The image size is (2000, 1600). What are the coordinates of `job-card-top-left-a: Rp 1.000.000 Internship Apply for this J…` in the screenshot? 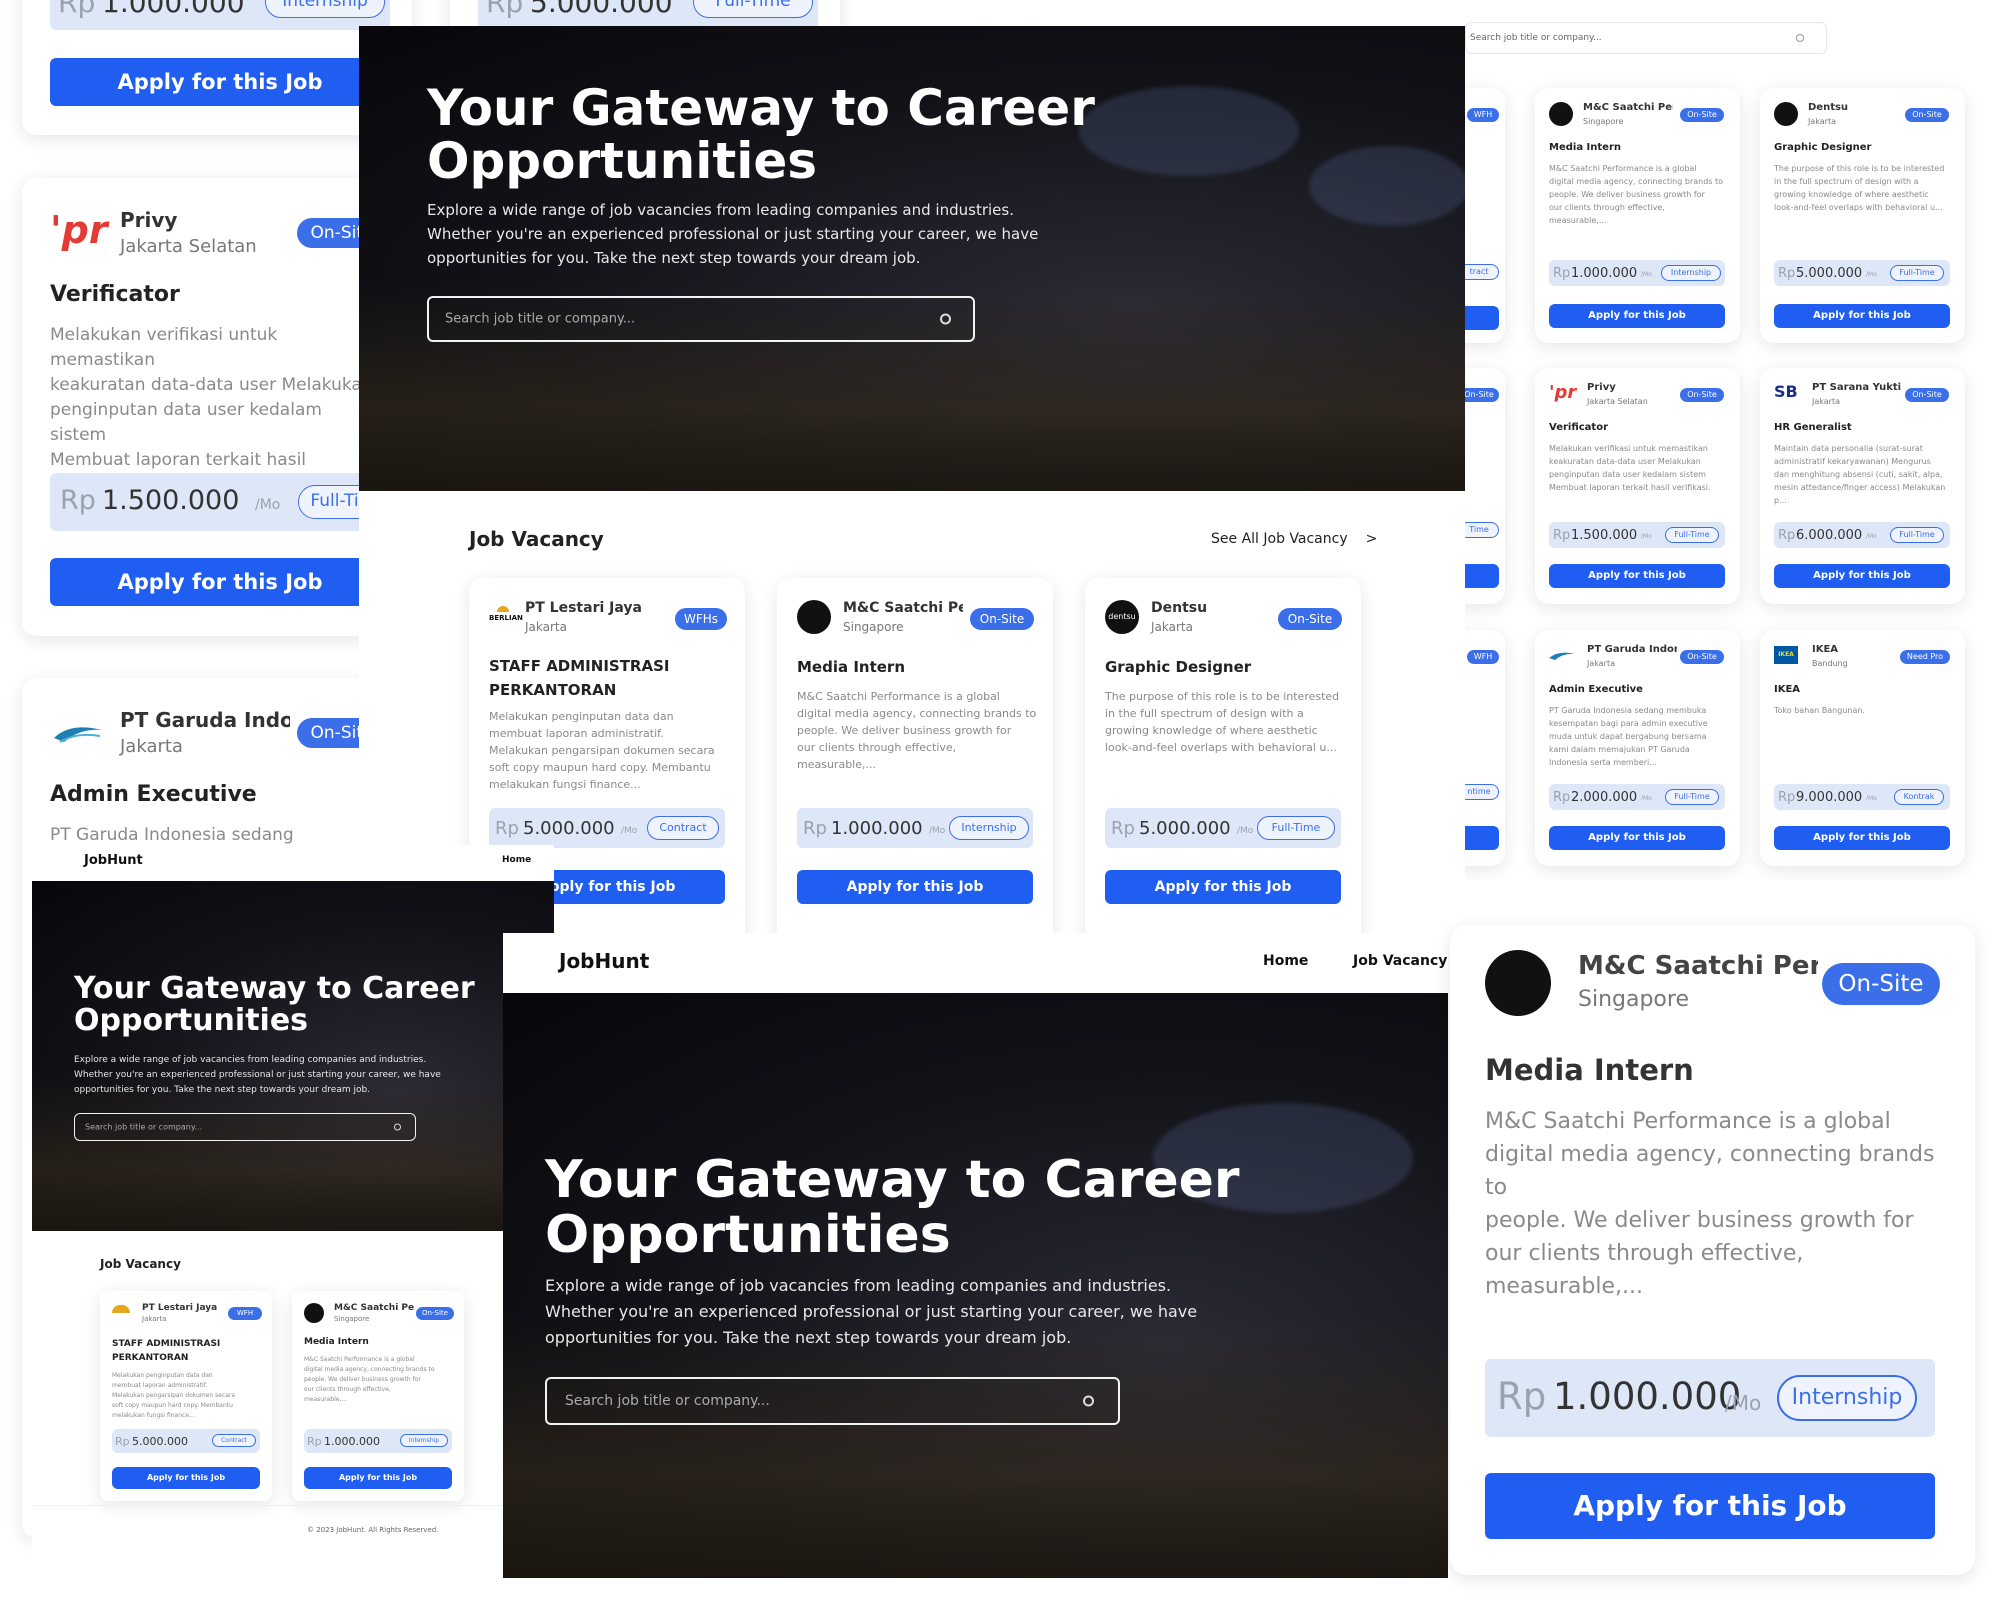 It's located at (217, 67).